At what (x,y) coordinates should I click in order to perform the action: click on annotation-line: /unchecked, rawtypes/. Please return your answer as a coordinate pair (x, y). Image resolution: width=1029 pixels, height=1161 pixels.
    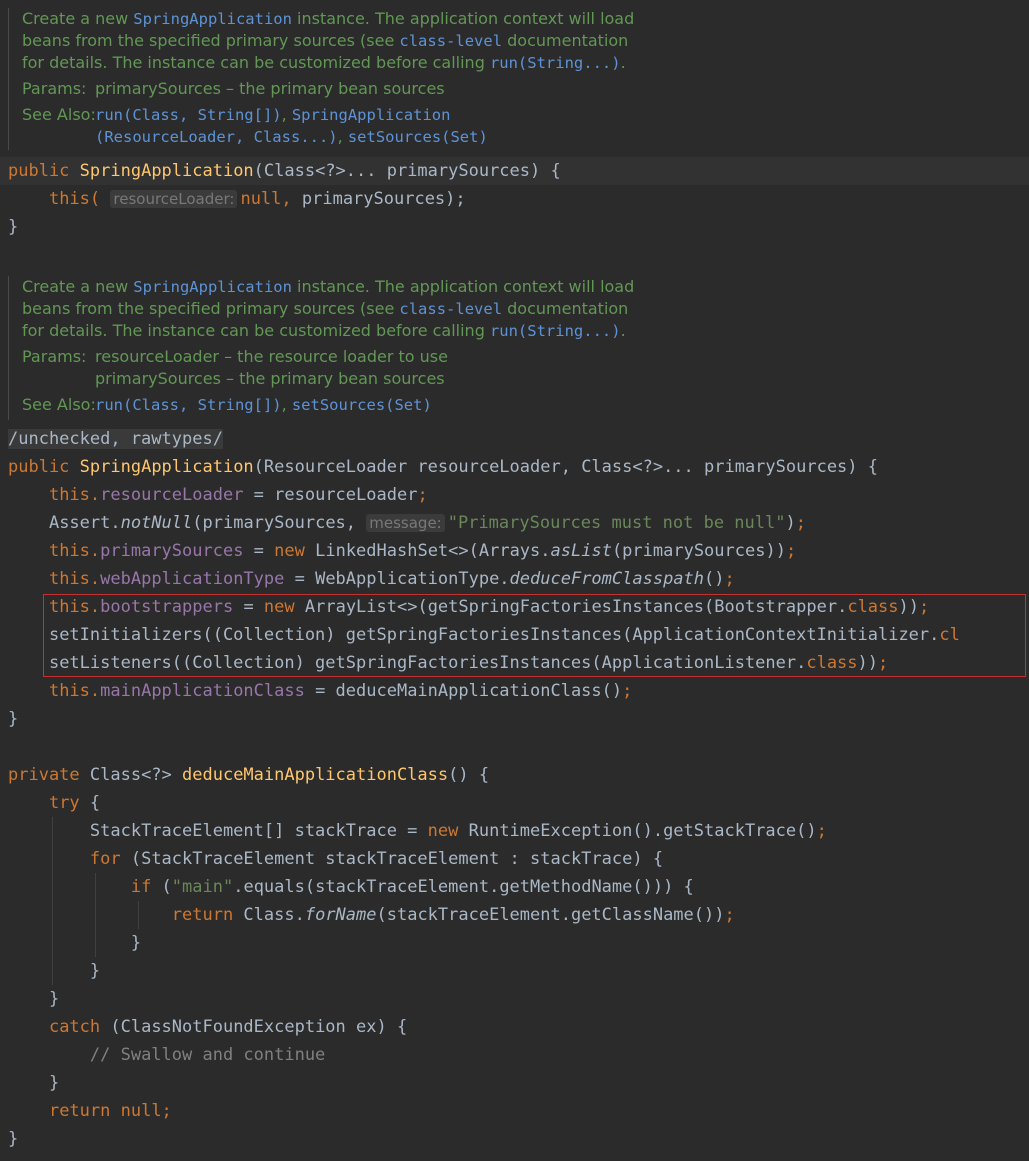
    Looking at the image, I should click on (111, 439).